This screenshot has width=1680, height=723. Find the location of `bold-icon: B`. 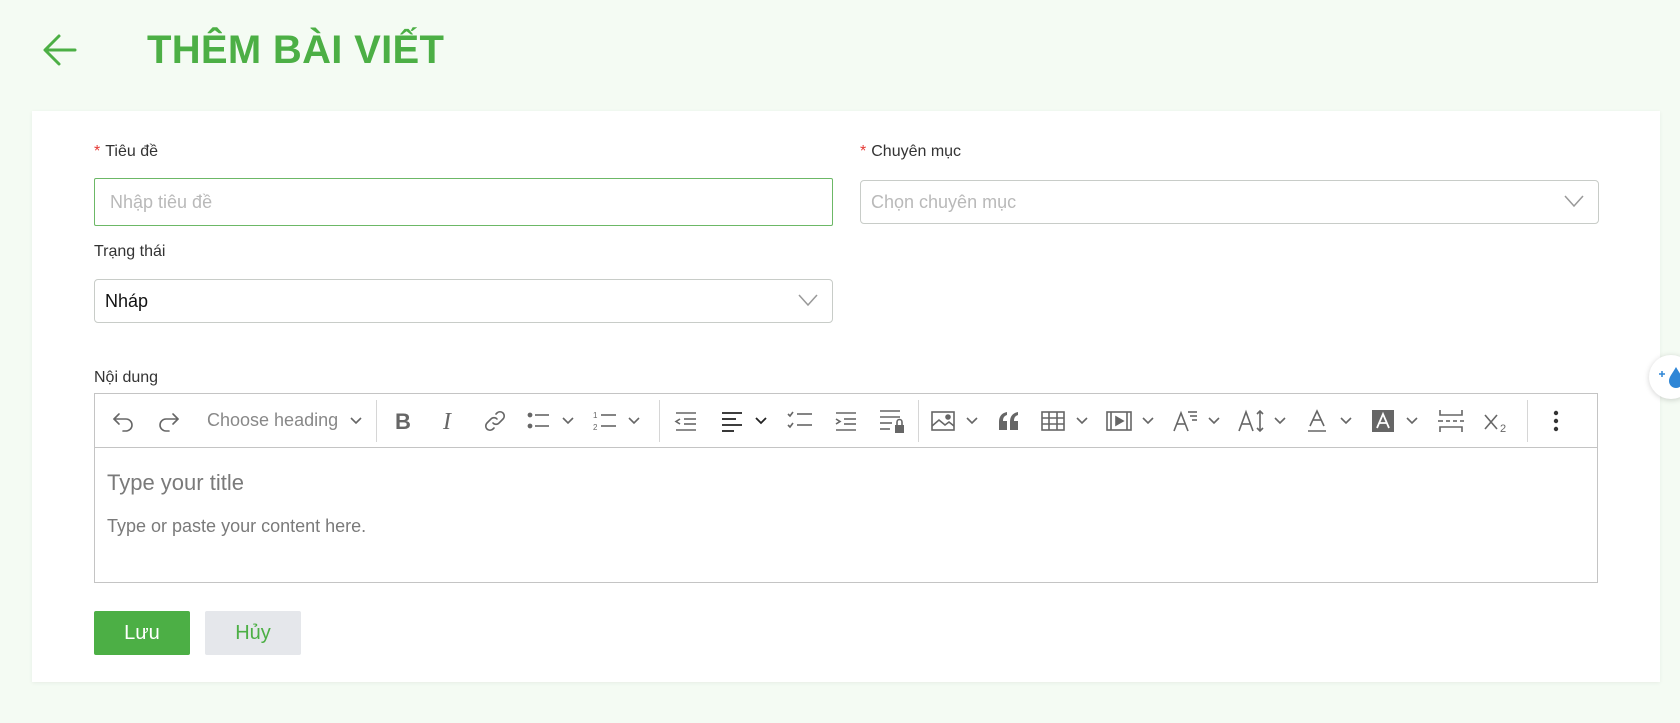

bold-icon: B is located at coordinates (403, 421).